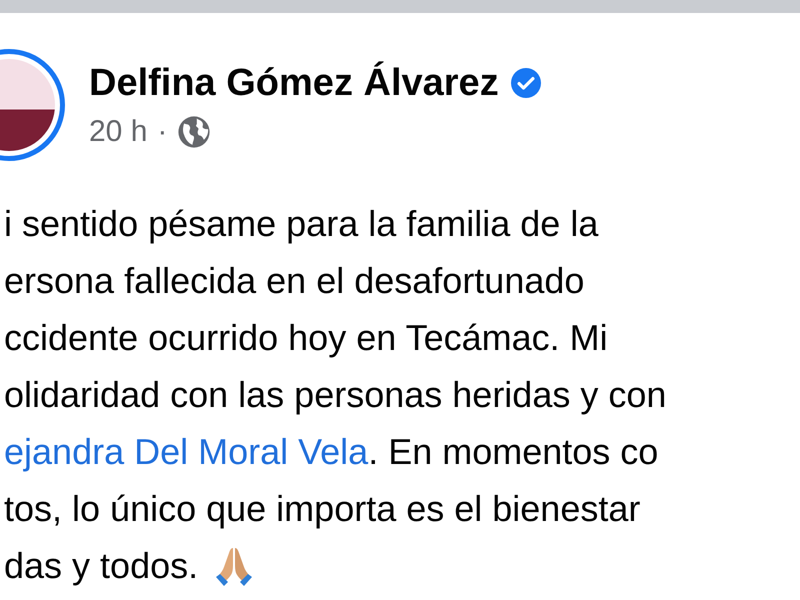 The image size is (800, 600). What do you see at coordinates (186, 451) in the screenshot?
I see `mention-link: ejandra Del Moral Vela` at bounding box center [186, 451].